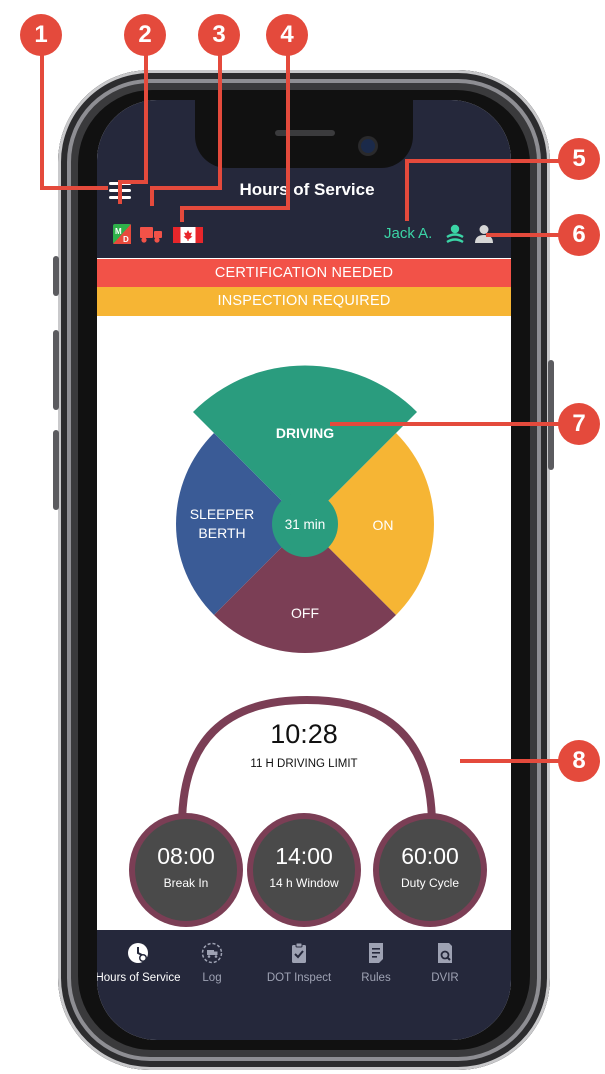 This screenshot has height=1074, width=605. I want to click on app-header: Hours of Service M D Jack A., so click(304, 179).